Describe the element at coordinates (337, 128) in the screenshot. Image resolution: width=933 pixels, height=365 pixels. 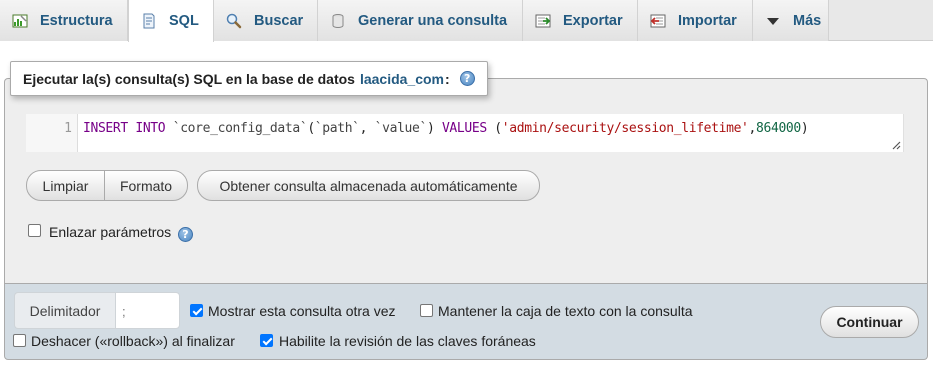
I see `sql-identifier: `path`` at that location.